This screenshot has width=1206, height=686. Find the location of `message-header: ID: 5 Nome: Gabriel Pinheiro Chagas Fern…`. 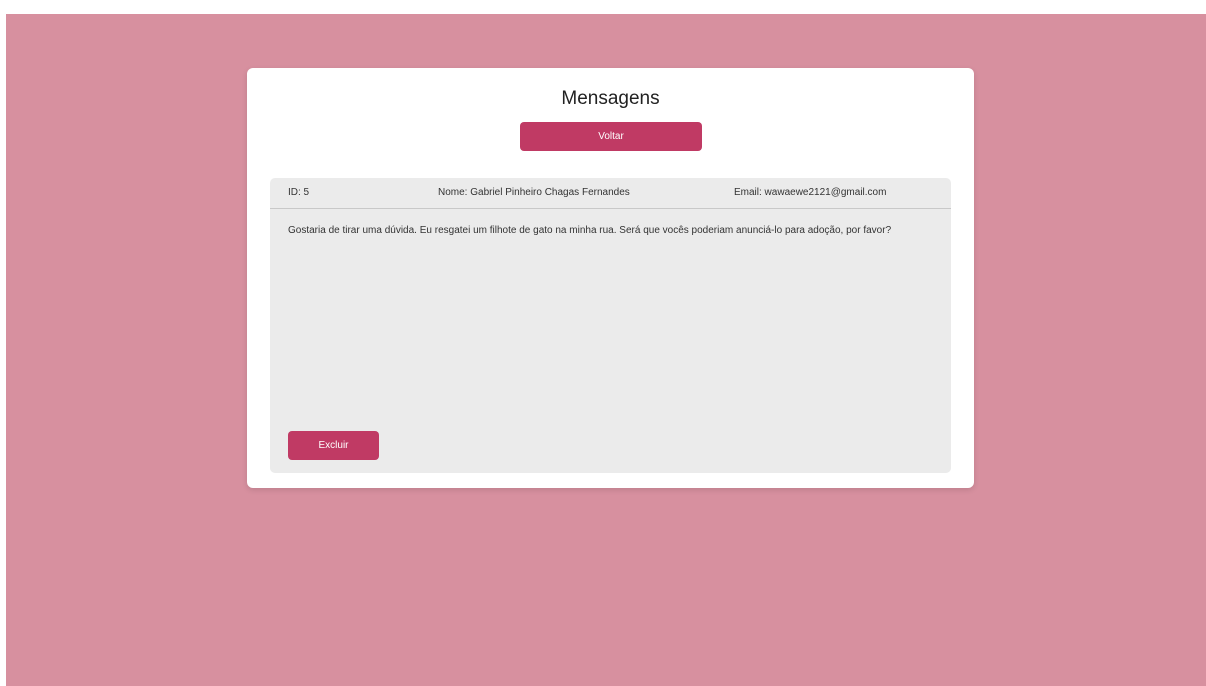

message-header: ID: 5 Nome: Gabriel Pinheiro Chagas Fern… is located at coordinates (610, 193).